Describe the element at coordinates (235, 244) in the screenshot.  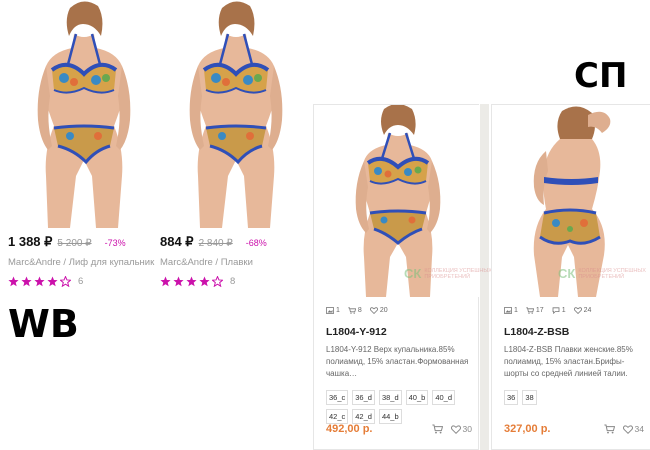
I see `price-row: 884 ₽ 2 840 ₽ -68%` at that location.